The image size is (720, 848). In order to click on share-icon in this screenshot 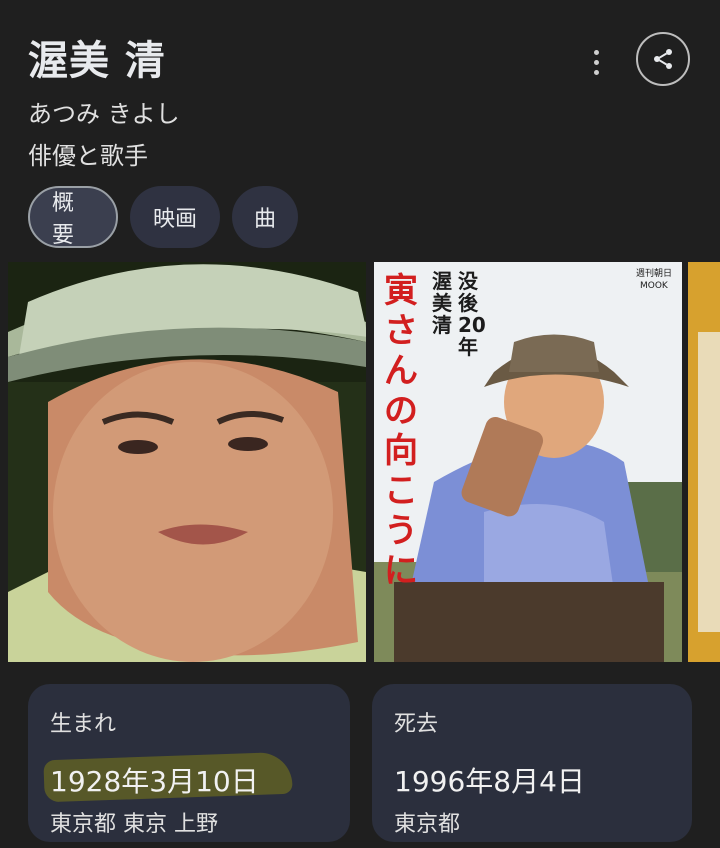, I will do `click(663, 59)`.